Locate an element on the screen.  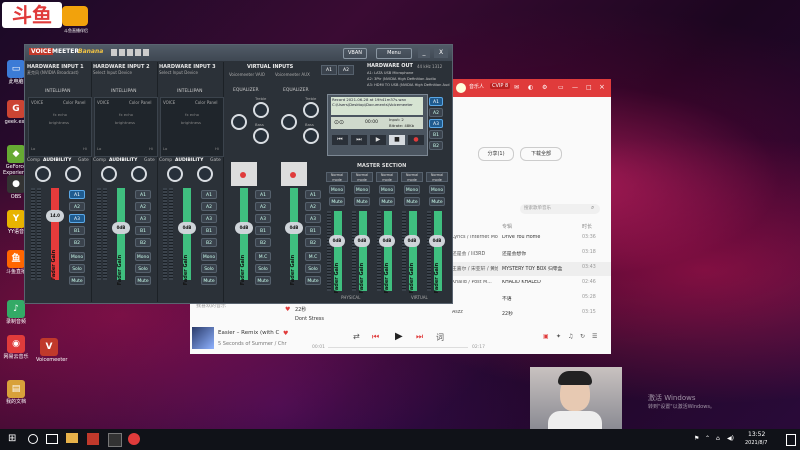
partial-track-title-2: Dont Stress is located at coordinates (309, 319).